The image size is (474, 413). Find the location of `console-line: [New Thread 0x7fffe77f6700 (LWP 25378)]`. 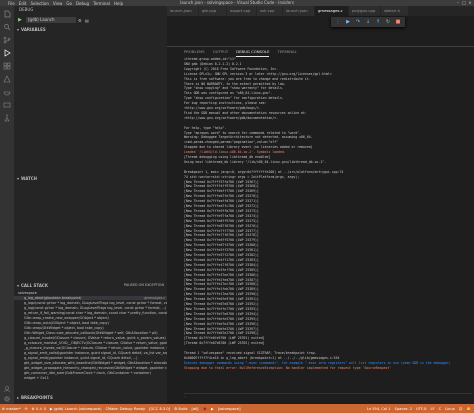

console-line: [New Thread 0x7fffe77f6700 (LWP 25378)] is located at coordinates (221, 235).